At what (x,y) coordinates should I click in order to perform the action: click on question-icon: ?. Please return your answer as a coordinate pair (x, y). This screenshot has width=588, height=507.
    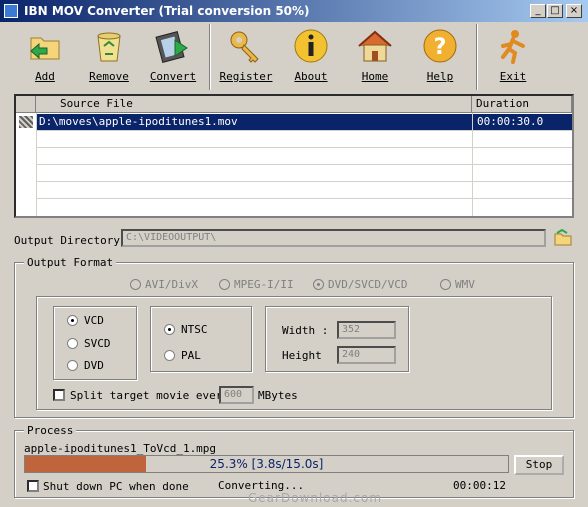
    Looking at the image, I should click on (440, 46).